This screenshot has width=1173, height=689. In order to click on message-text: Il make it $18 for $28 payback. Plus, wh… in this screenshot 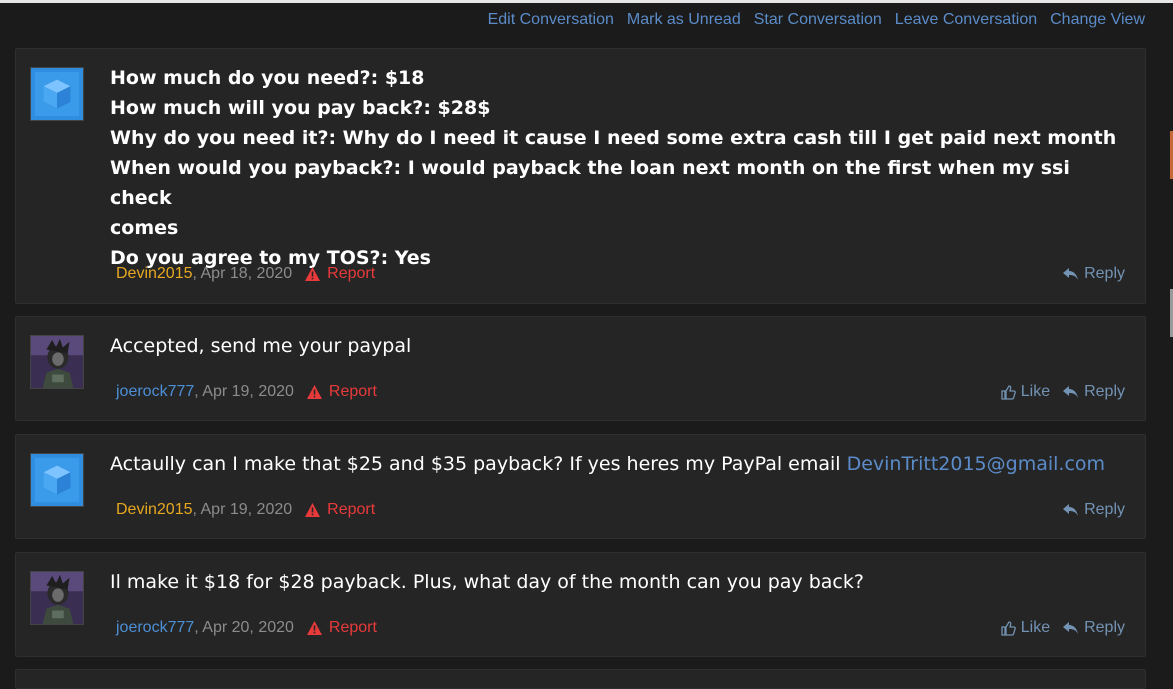, I will do `click(487, 582)`.